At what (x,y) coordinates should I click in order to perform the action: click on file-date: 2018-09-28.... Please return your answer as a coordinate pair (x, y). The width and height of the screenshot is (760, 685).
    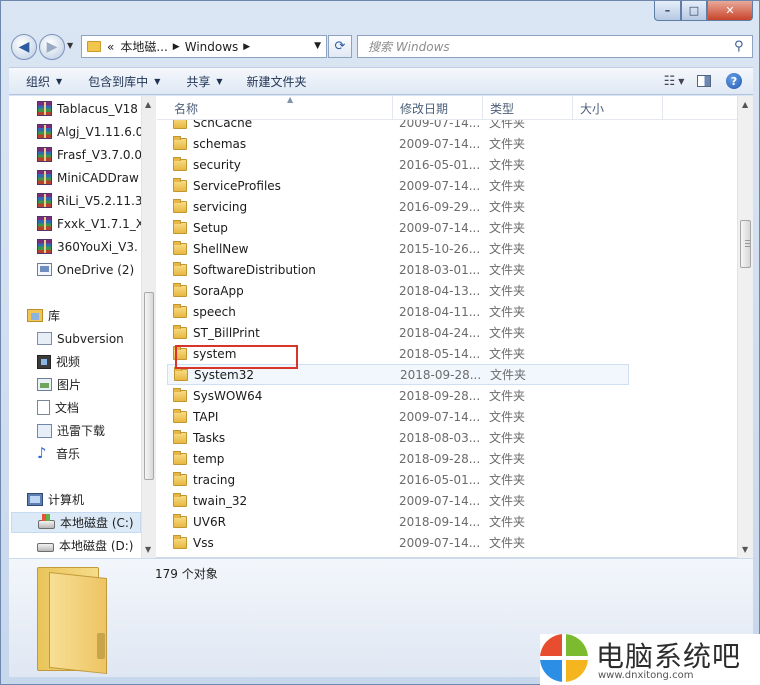
    Looking at the image, I should click on (440, 395).